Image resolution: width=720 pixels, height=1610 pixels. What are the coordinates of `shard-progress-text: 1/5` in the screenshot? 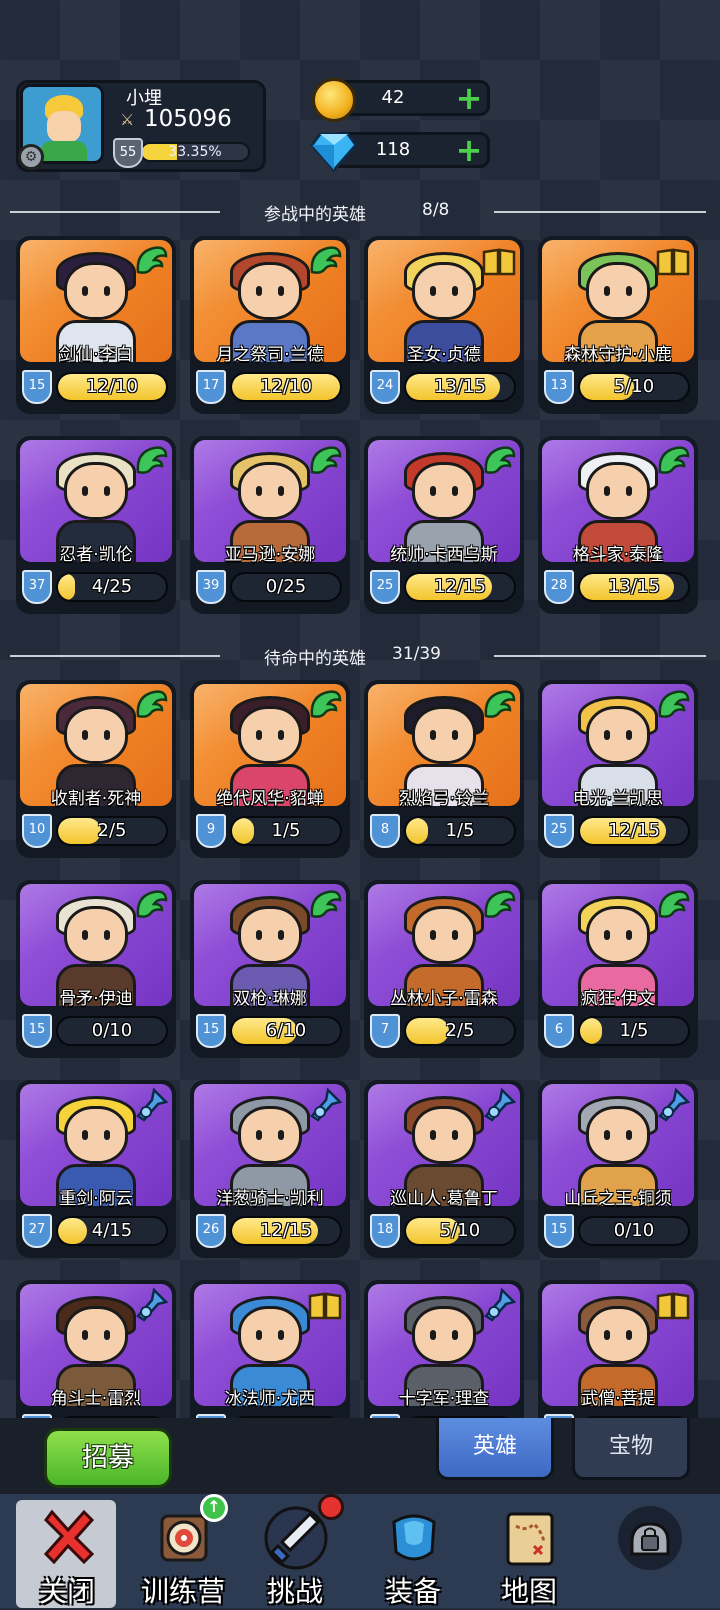 It's located at (286, 830).